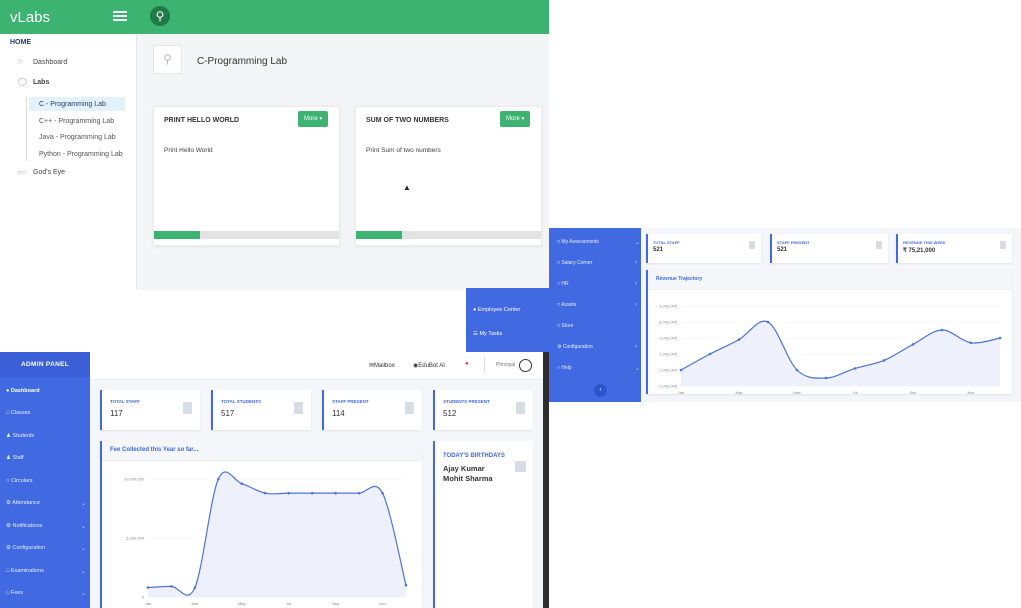 The width and height of the screenshot is (1021, 608). I want to click on sidebar-item-cpp-lab: C++ - Programming Lab, so click(76, 121).